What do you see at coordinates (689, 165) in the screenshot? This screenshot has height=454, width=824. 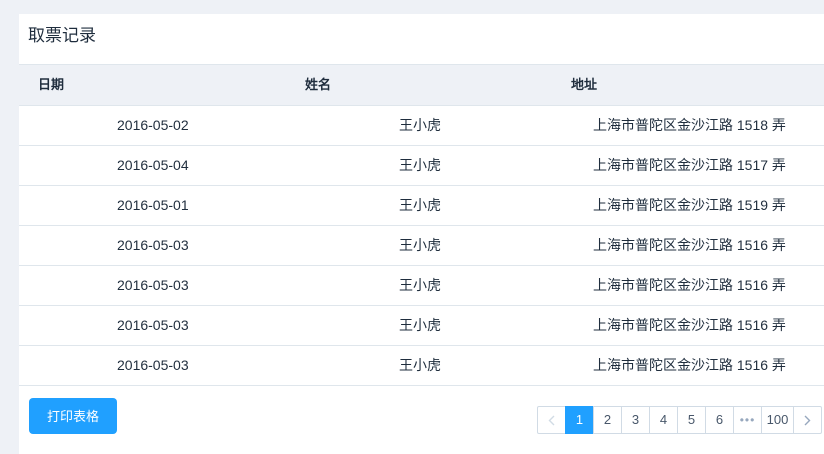 I see `cell-address: 上海市普陀区金沙江路 1517 弄` at bounding box center [689, 165].